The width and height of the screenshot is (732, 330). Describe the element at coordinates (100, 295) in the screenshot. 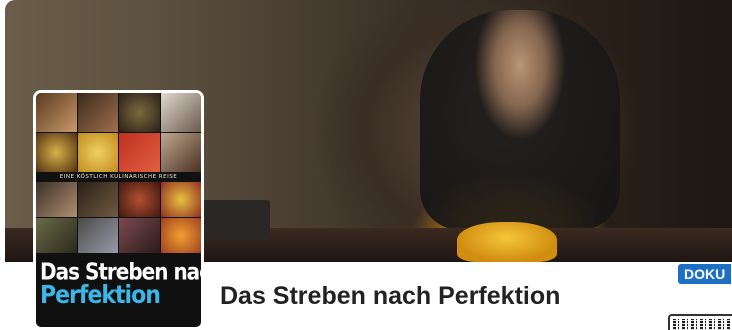

I see `poster-title-line2: Perfektion` at that location.